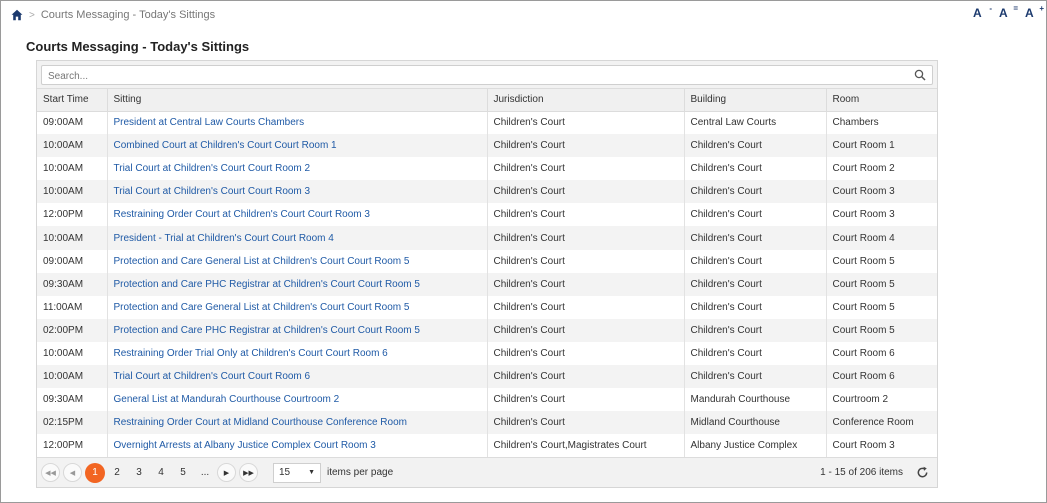  What do you see at coordinates (881, 146) in the screenshot?
I see `cell-room: Court Room 1` at bounding box center [881, 146].